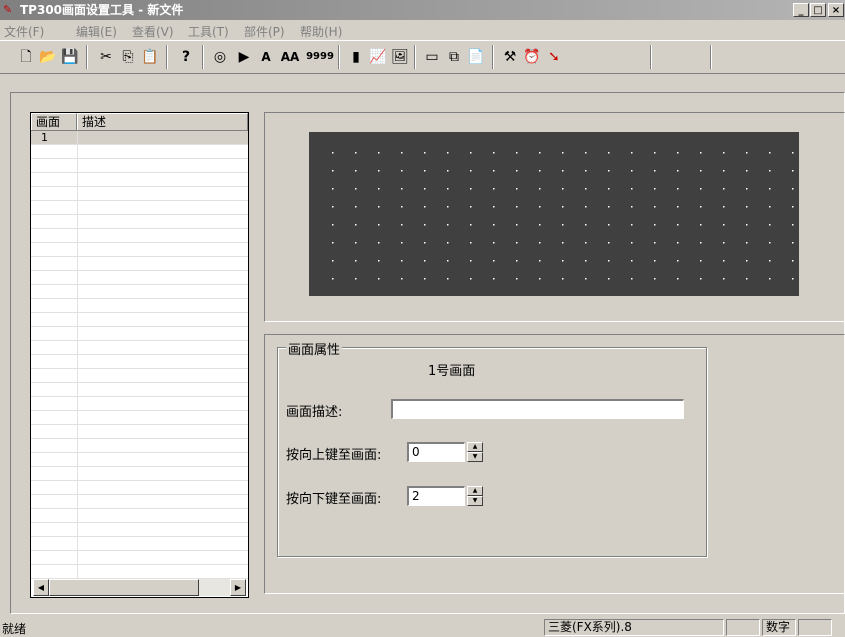 Image resolution: width=845 pixels, height=637 pixels. I want to click on maximize-button: □, so click(818, 10).